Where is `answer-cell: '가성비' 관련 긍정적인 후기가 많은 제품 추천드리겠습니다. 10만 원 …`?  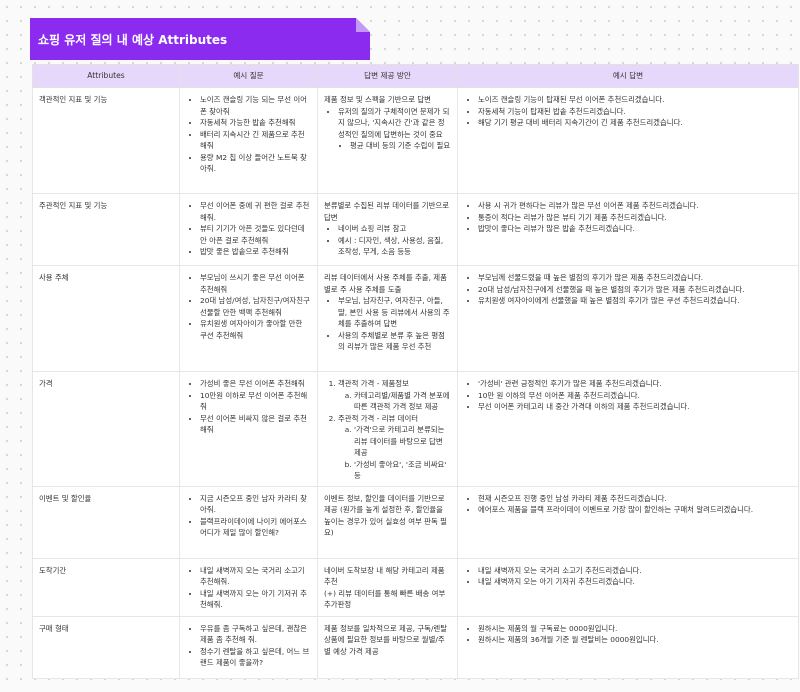
answer-cell: '가성비' 관련 긍정적인 후기가 많은 제품 추천드리겠습니다. 10만 원 … is located at coordinates (628, 429).